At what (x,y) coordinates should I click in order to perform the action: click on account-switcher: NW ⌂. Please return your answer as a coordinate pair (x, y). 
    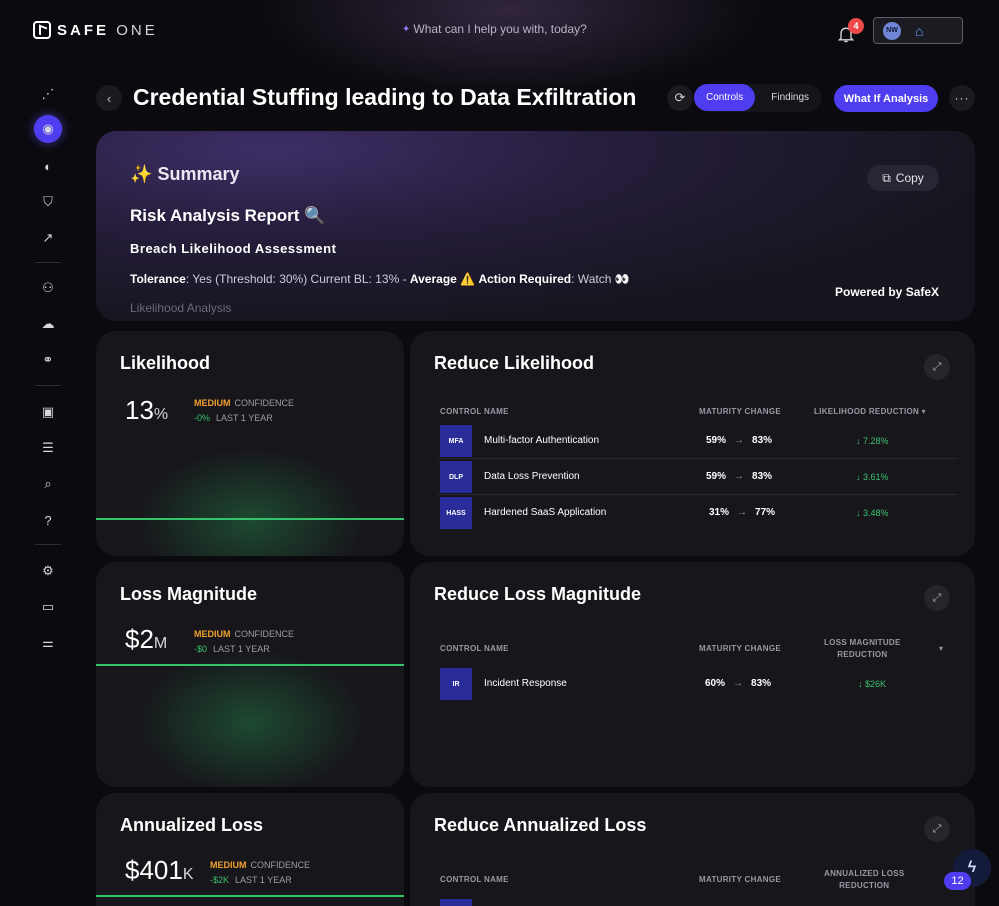
    Looking at the image, I should click on (918, 30).